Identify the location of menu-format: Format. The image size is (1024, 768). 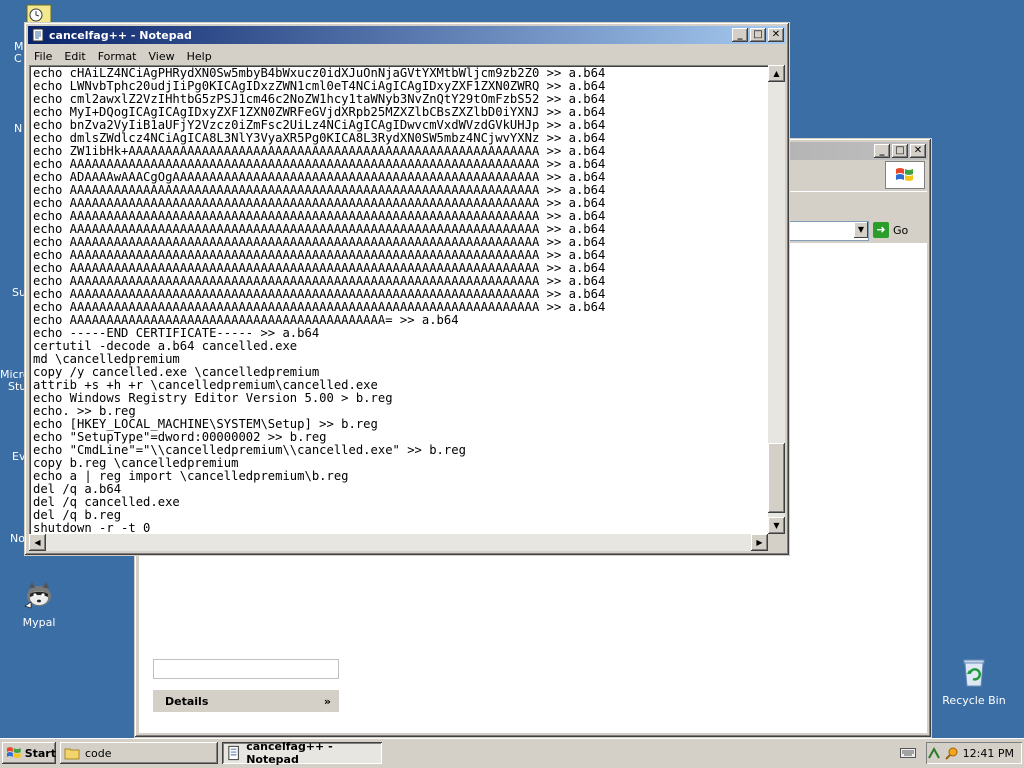
(117, 56).